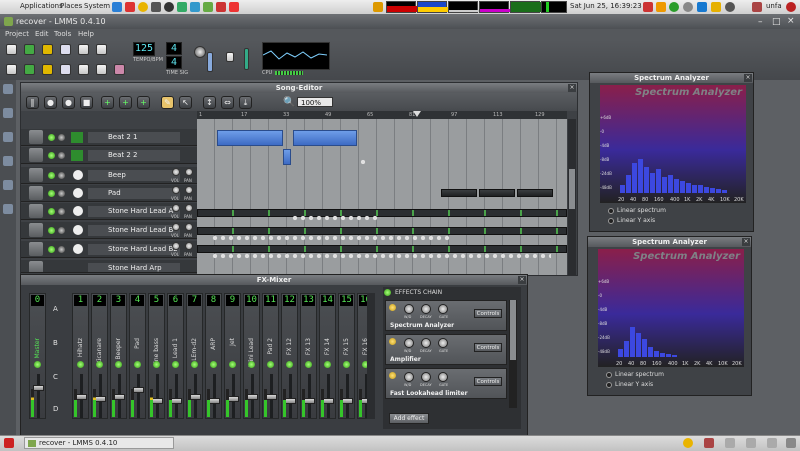  I want to click on linear-y-radio, so click(611, 221).